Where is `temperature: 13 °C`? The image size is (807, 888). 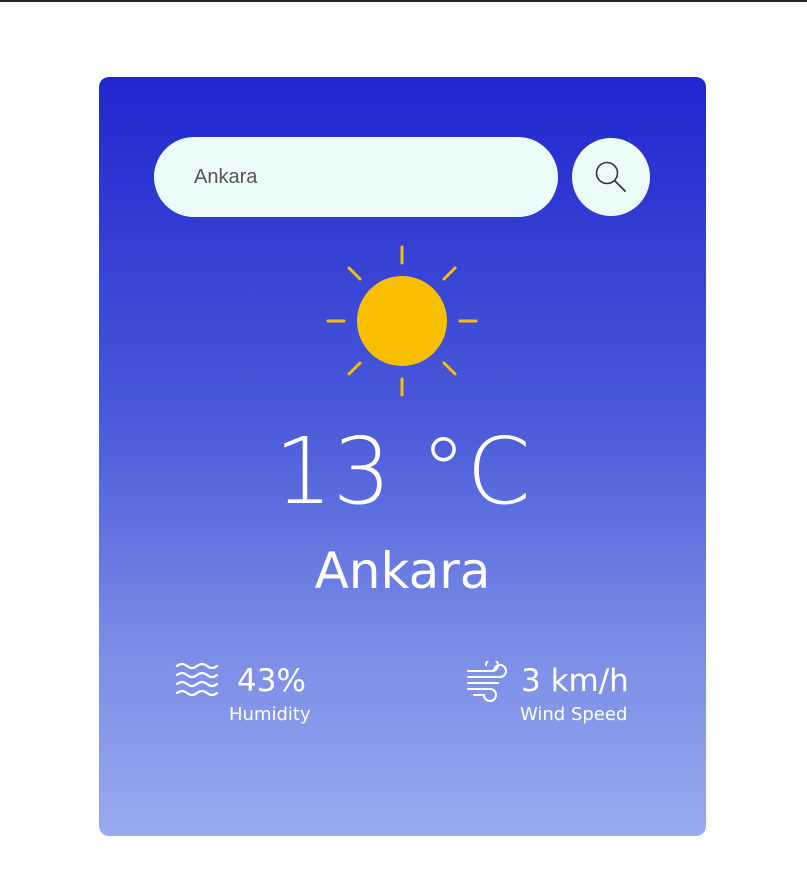 temperature: 13 °C is located at coordinates (402, 471).